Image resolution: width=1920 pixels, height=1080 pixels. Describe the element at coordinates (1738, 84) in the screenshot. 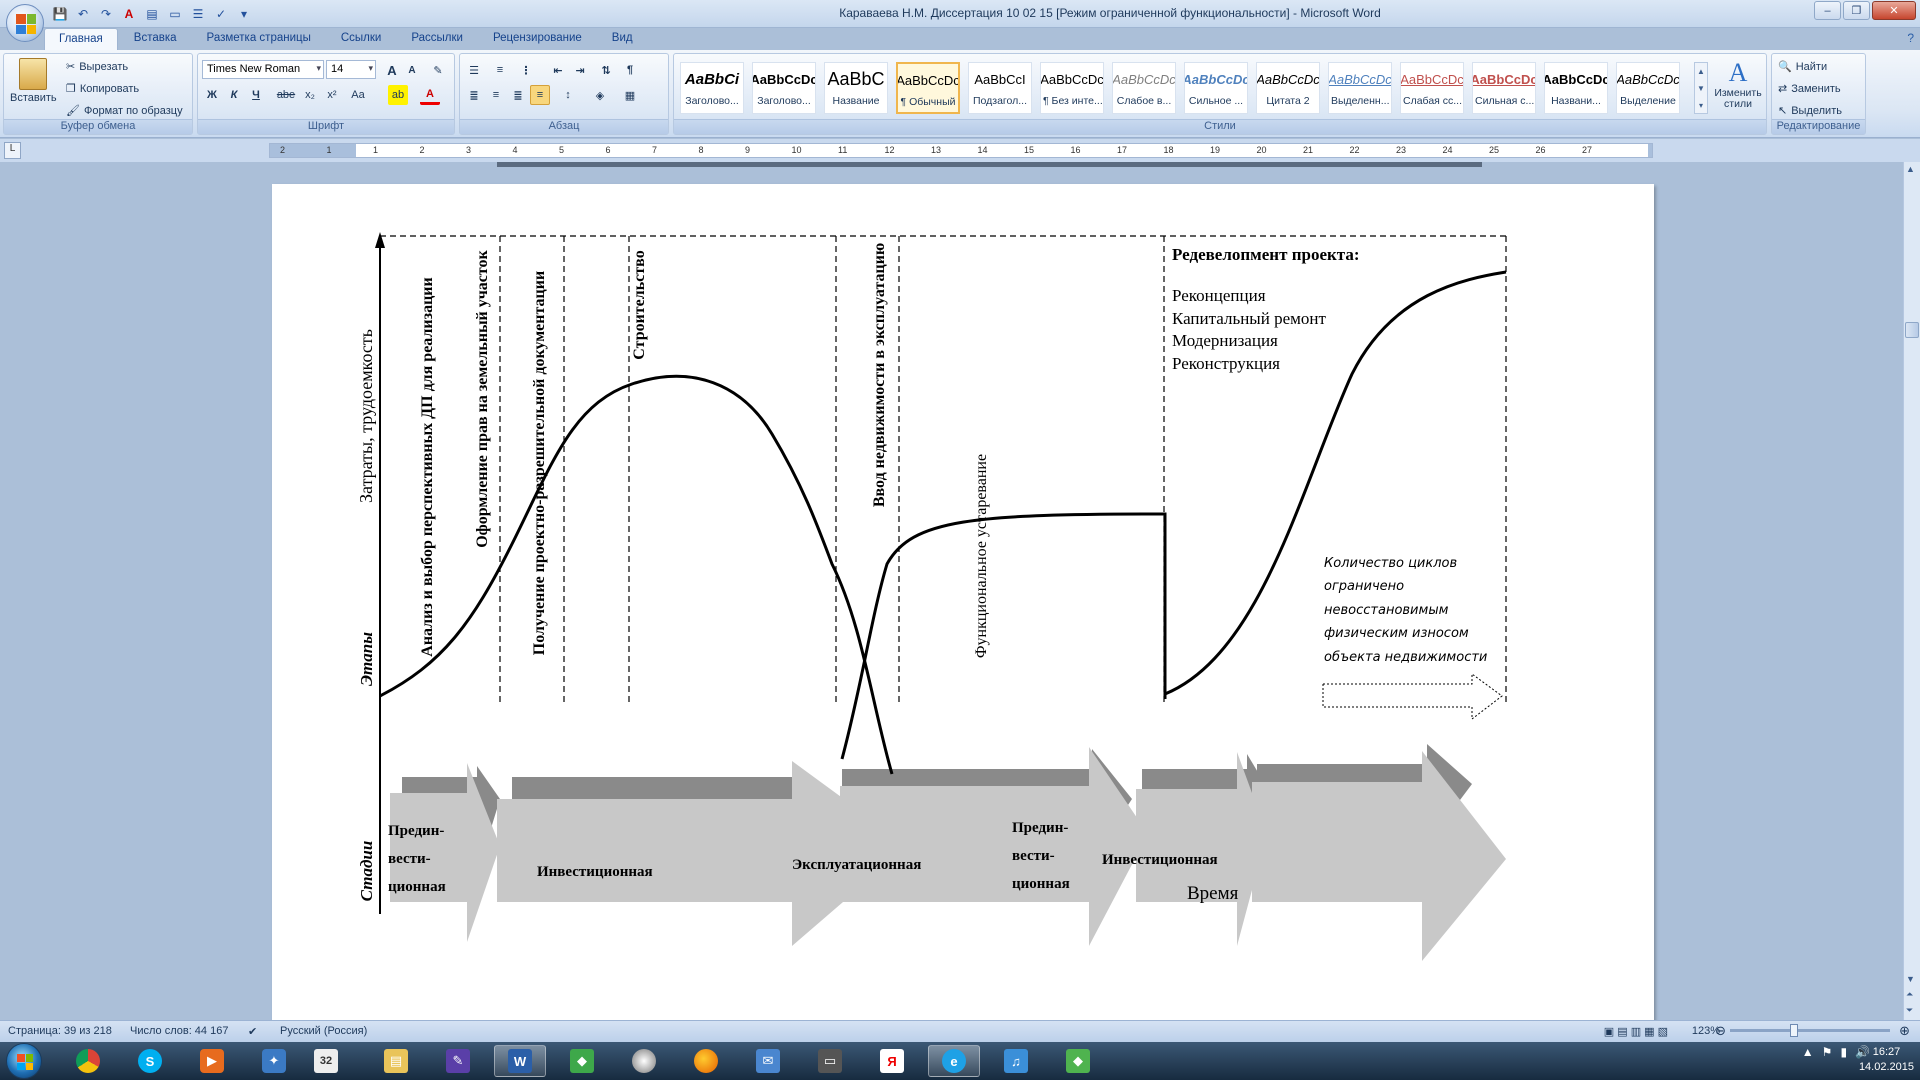

I see `change-styles-button: A Изменить стили` at that location.